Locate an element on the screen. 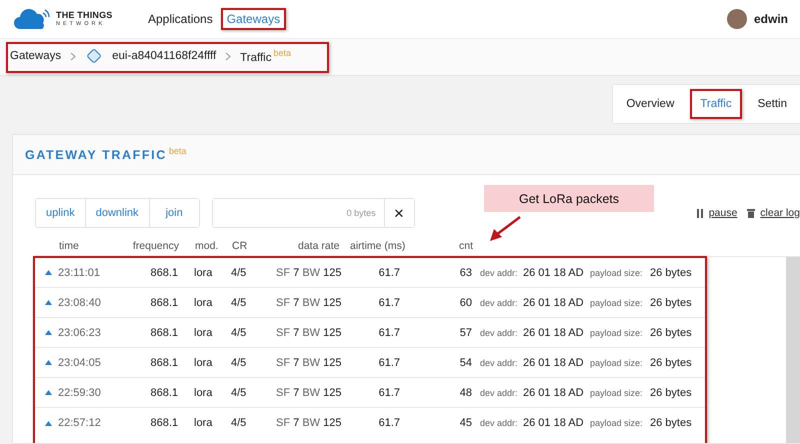  time-cell-text: 23:08:40 is located at coordinates (80, 302).